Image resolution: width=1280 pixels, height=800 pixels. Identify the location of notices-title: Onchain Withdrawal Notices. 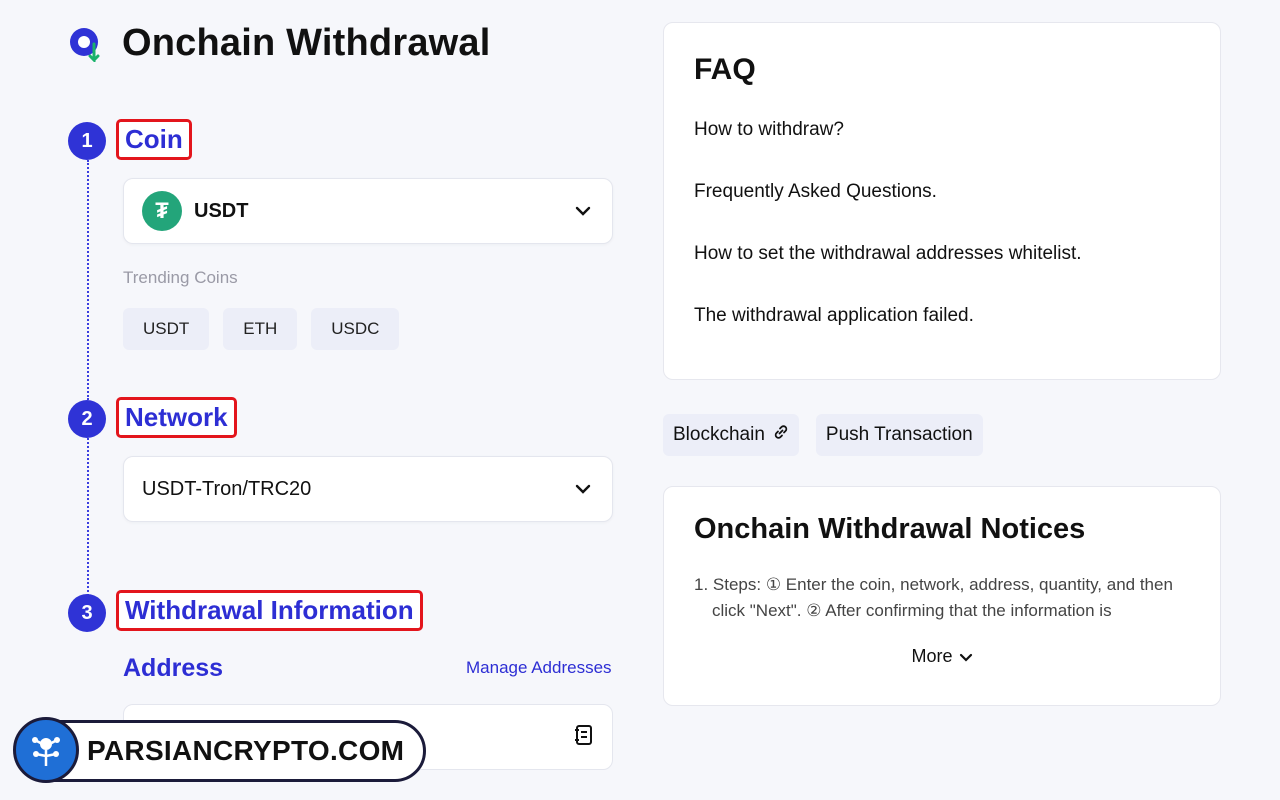
(890, 529).